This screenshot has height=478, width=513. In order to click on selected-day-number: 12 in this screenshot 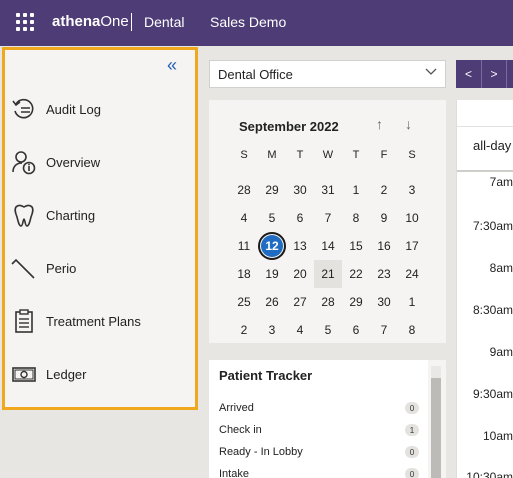, I will do `click(272, 246)`.